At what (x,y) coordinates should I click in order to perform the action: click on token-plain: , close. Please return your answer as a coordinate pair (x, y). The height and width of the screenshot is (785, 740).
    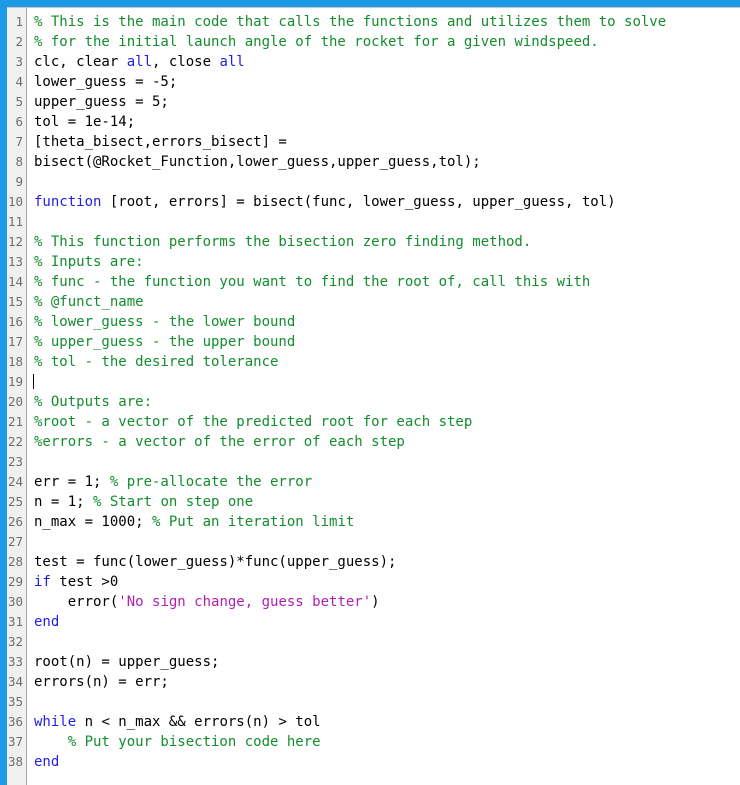
    Looking at the image, I should click on (186, 62).